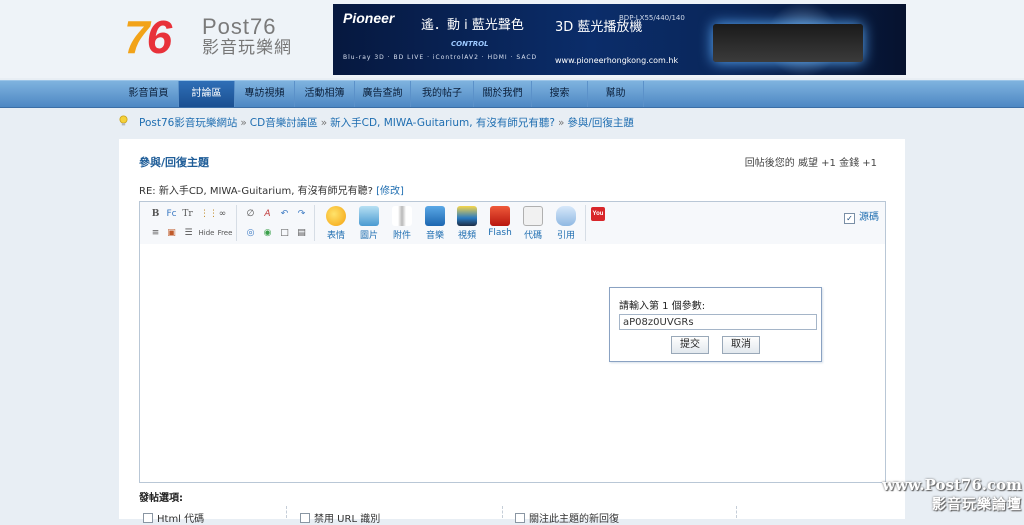 The width and height of the screenshot is (1024, 525). I want to click on quote-bubble-icon, so click(566, 216).